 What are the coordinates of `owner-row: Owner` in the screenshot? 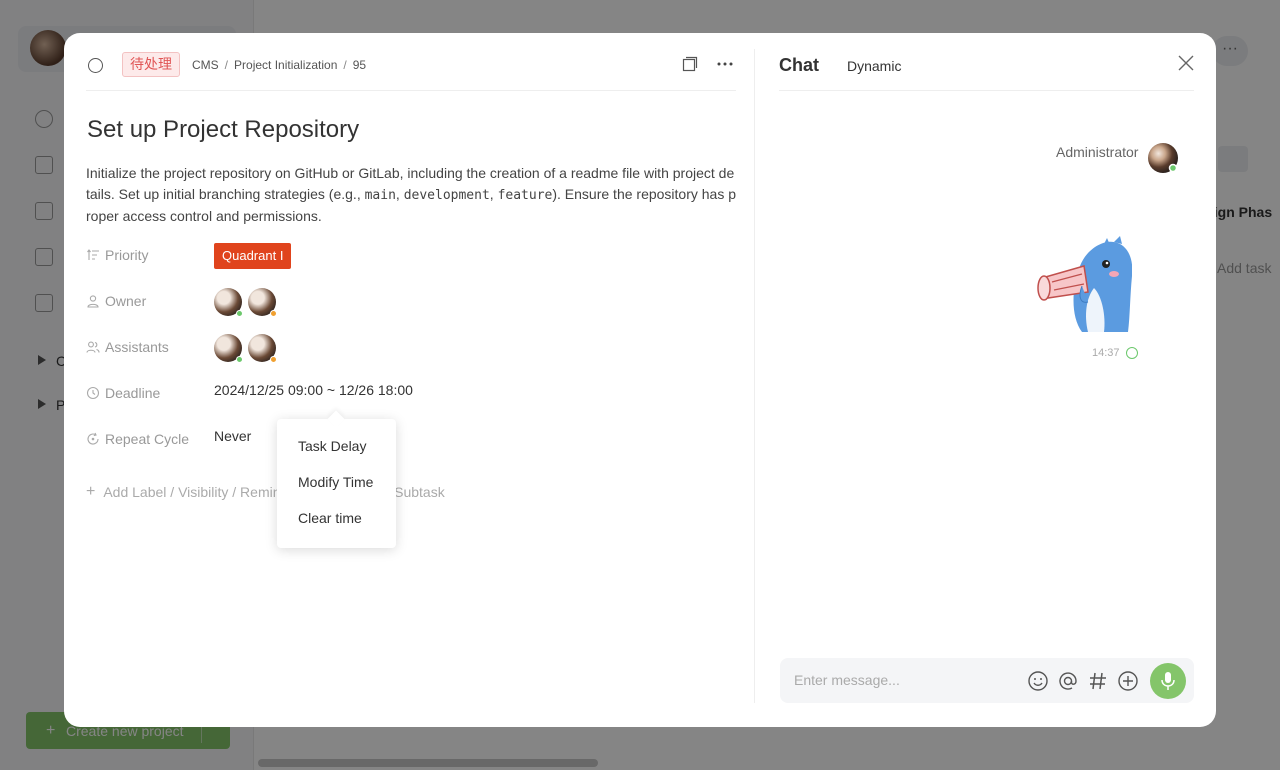 It's located at (411, 302).